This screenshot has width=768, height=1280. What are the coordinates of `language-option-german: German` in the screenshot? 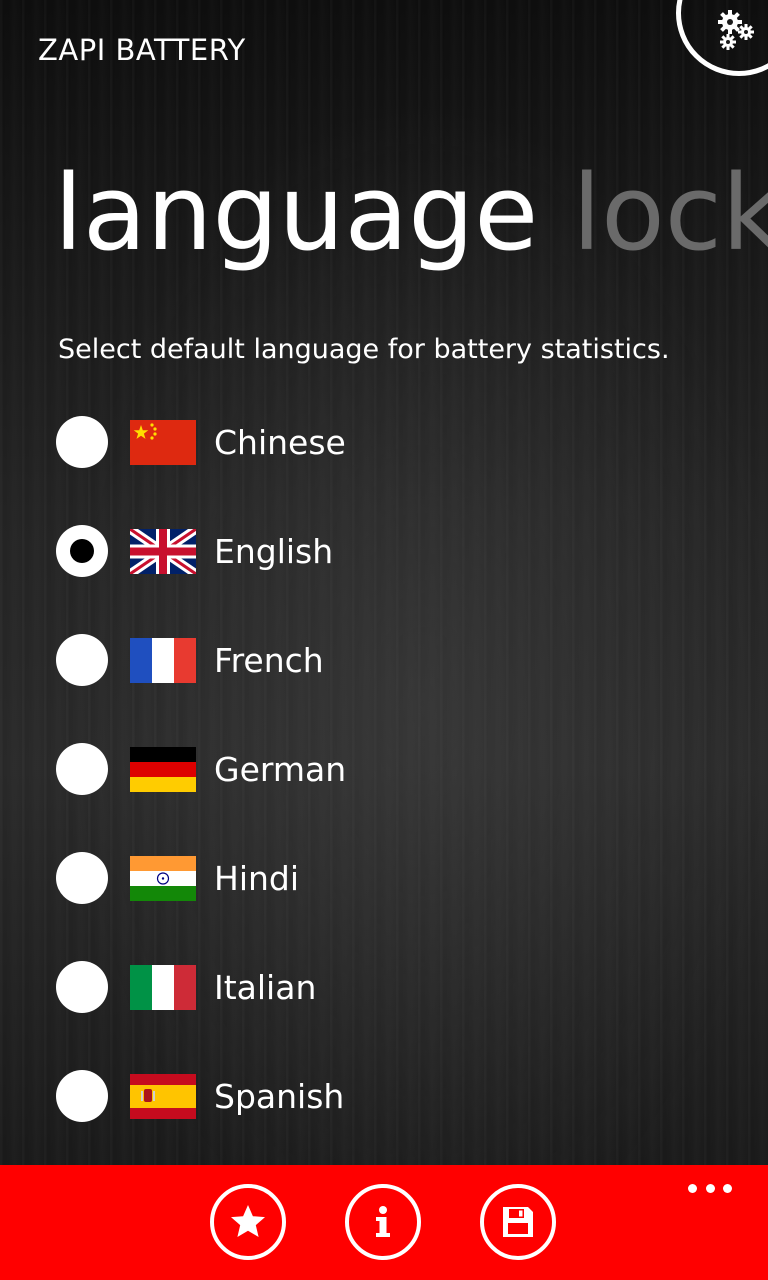 It's located at (236, 769).